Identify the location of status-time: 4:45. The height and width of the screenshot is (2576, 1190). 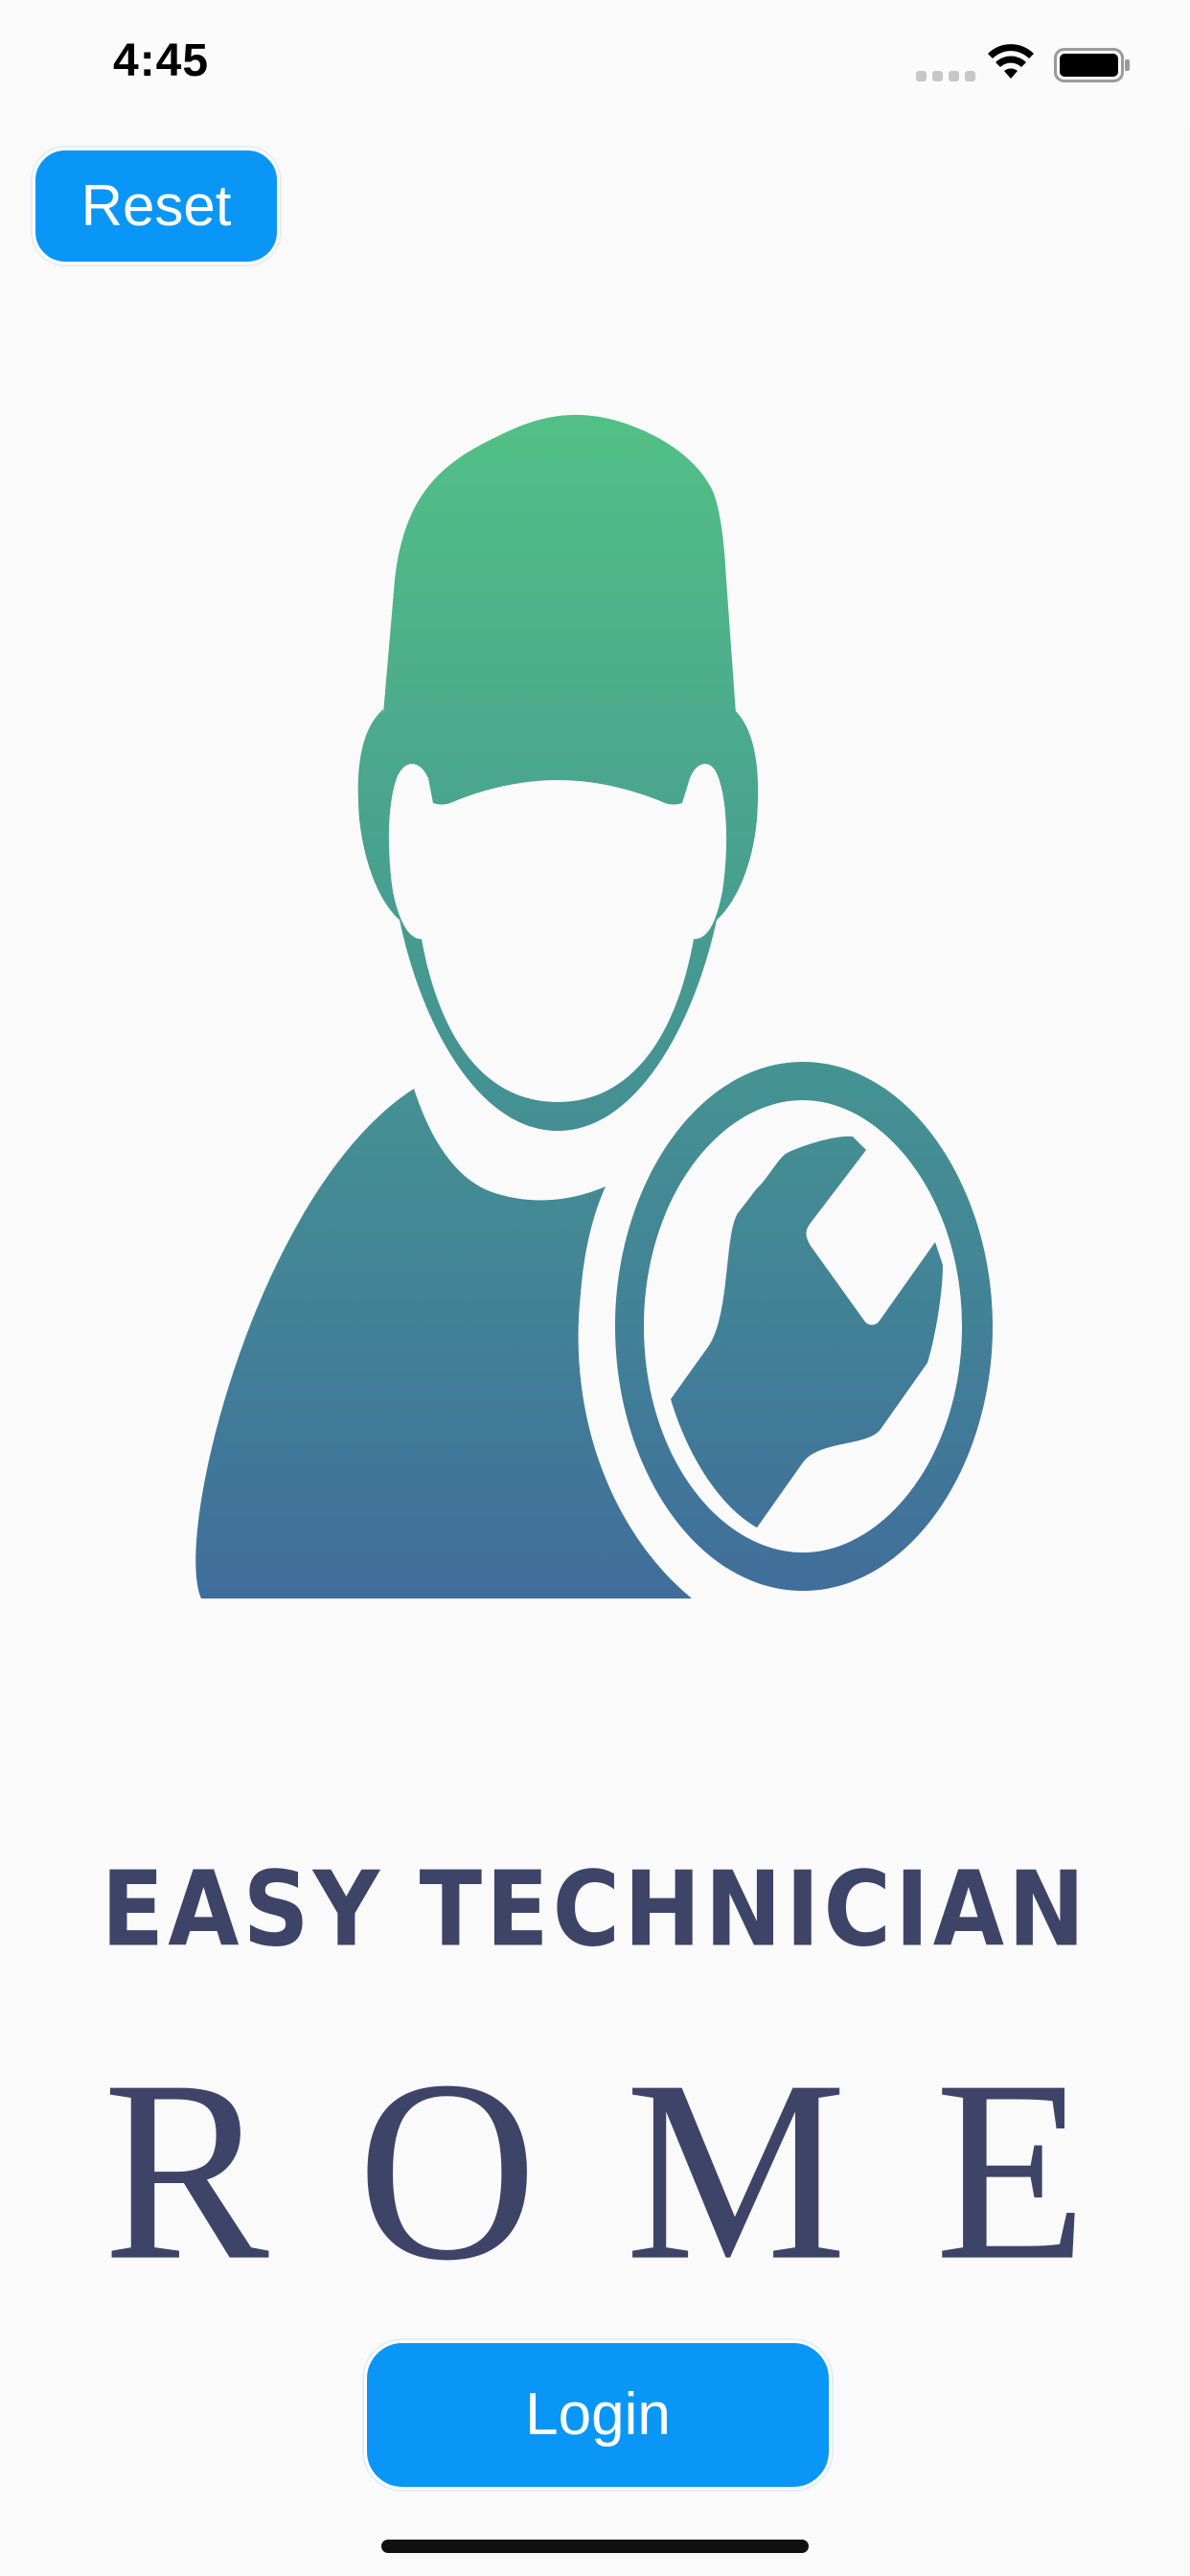
(162, 60).